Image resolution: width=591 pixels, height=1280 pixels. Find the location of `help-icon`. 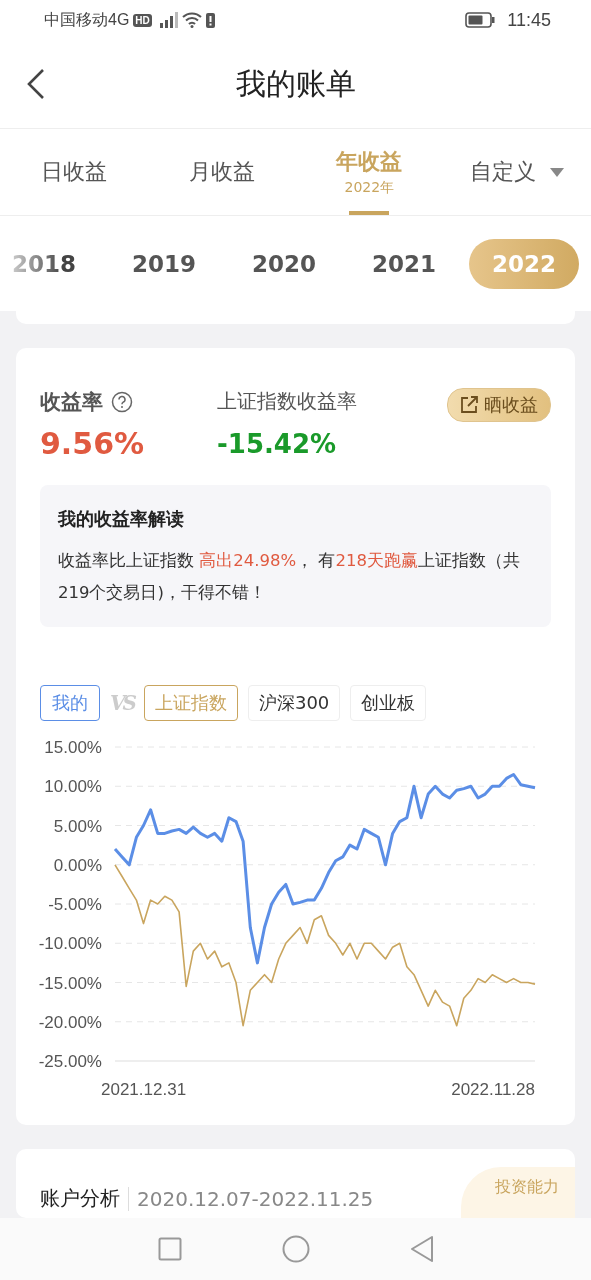

help-icon is located at coordinates (122, 402).